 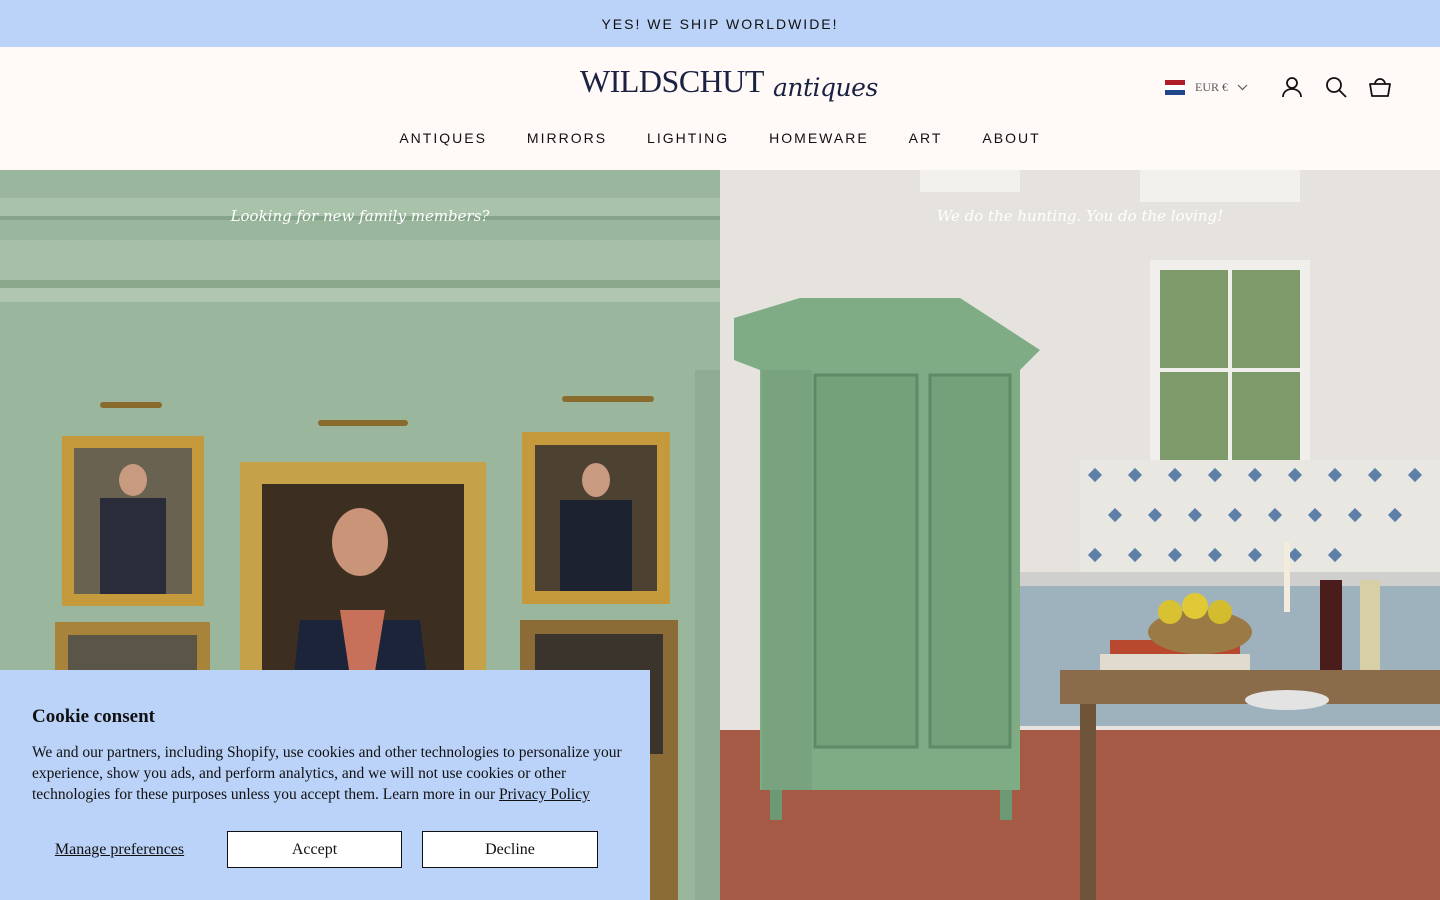 I want to click on search-icon, so click(x=1336, y=87).